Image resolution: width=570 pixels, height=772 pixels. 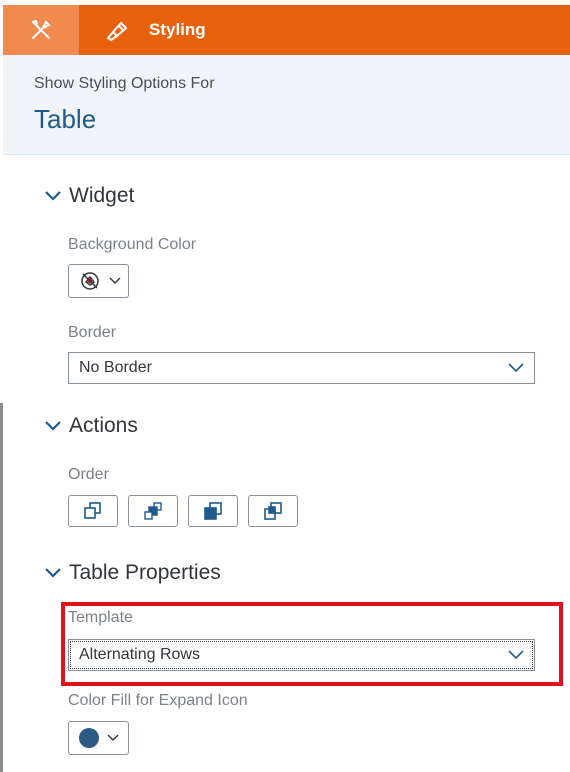 I want to click on bring-to-front-icon, so click(x=92, y=510).